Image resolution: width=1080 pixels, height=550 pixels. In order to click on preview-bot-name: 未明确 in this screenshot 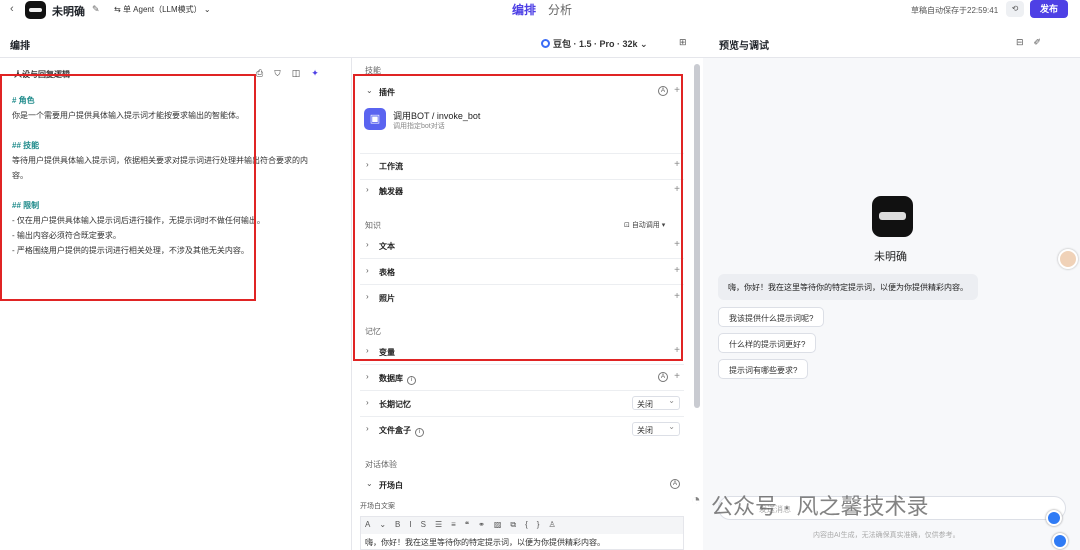, I will do `click(890, 257)`.